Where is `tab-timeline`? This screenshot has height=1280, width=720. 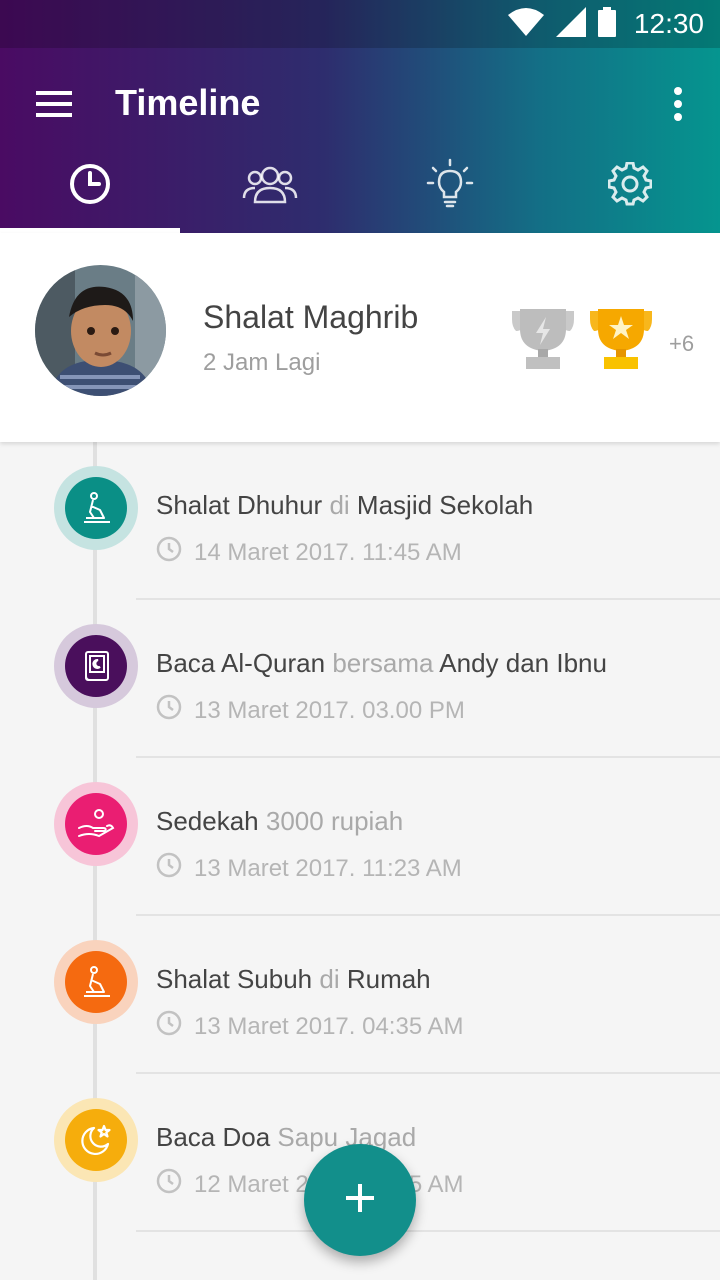
tab-timeline is located at coordinates (90, 186).